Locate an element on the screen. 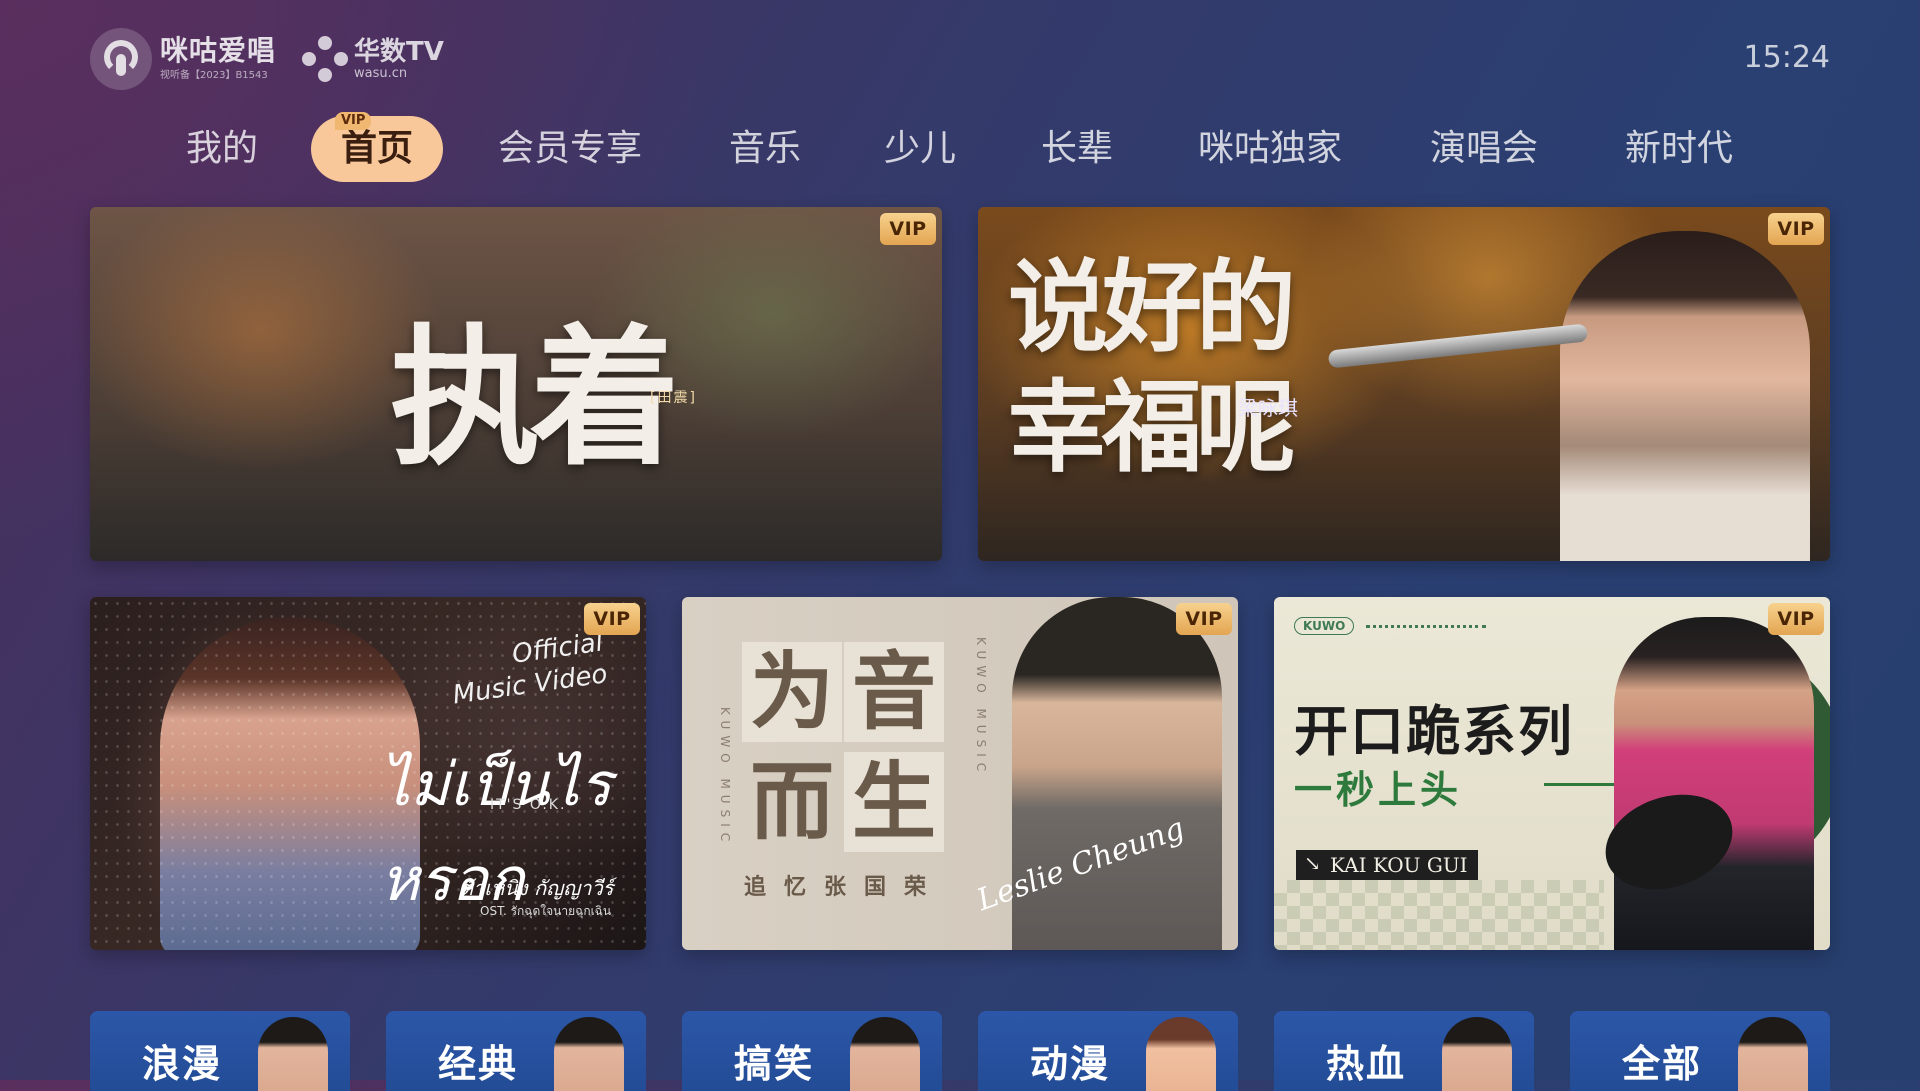 The image size is (1920, 1091). tab-member: 会员专享 is located at coordinates (570, 149).